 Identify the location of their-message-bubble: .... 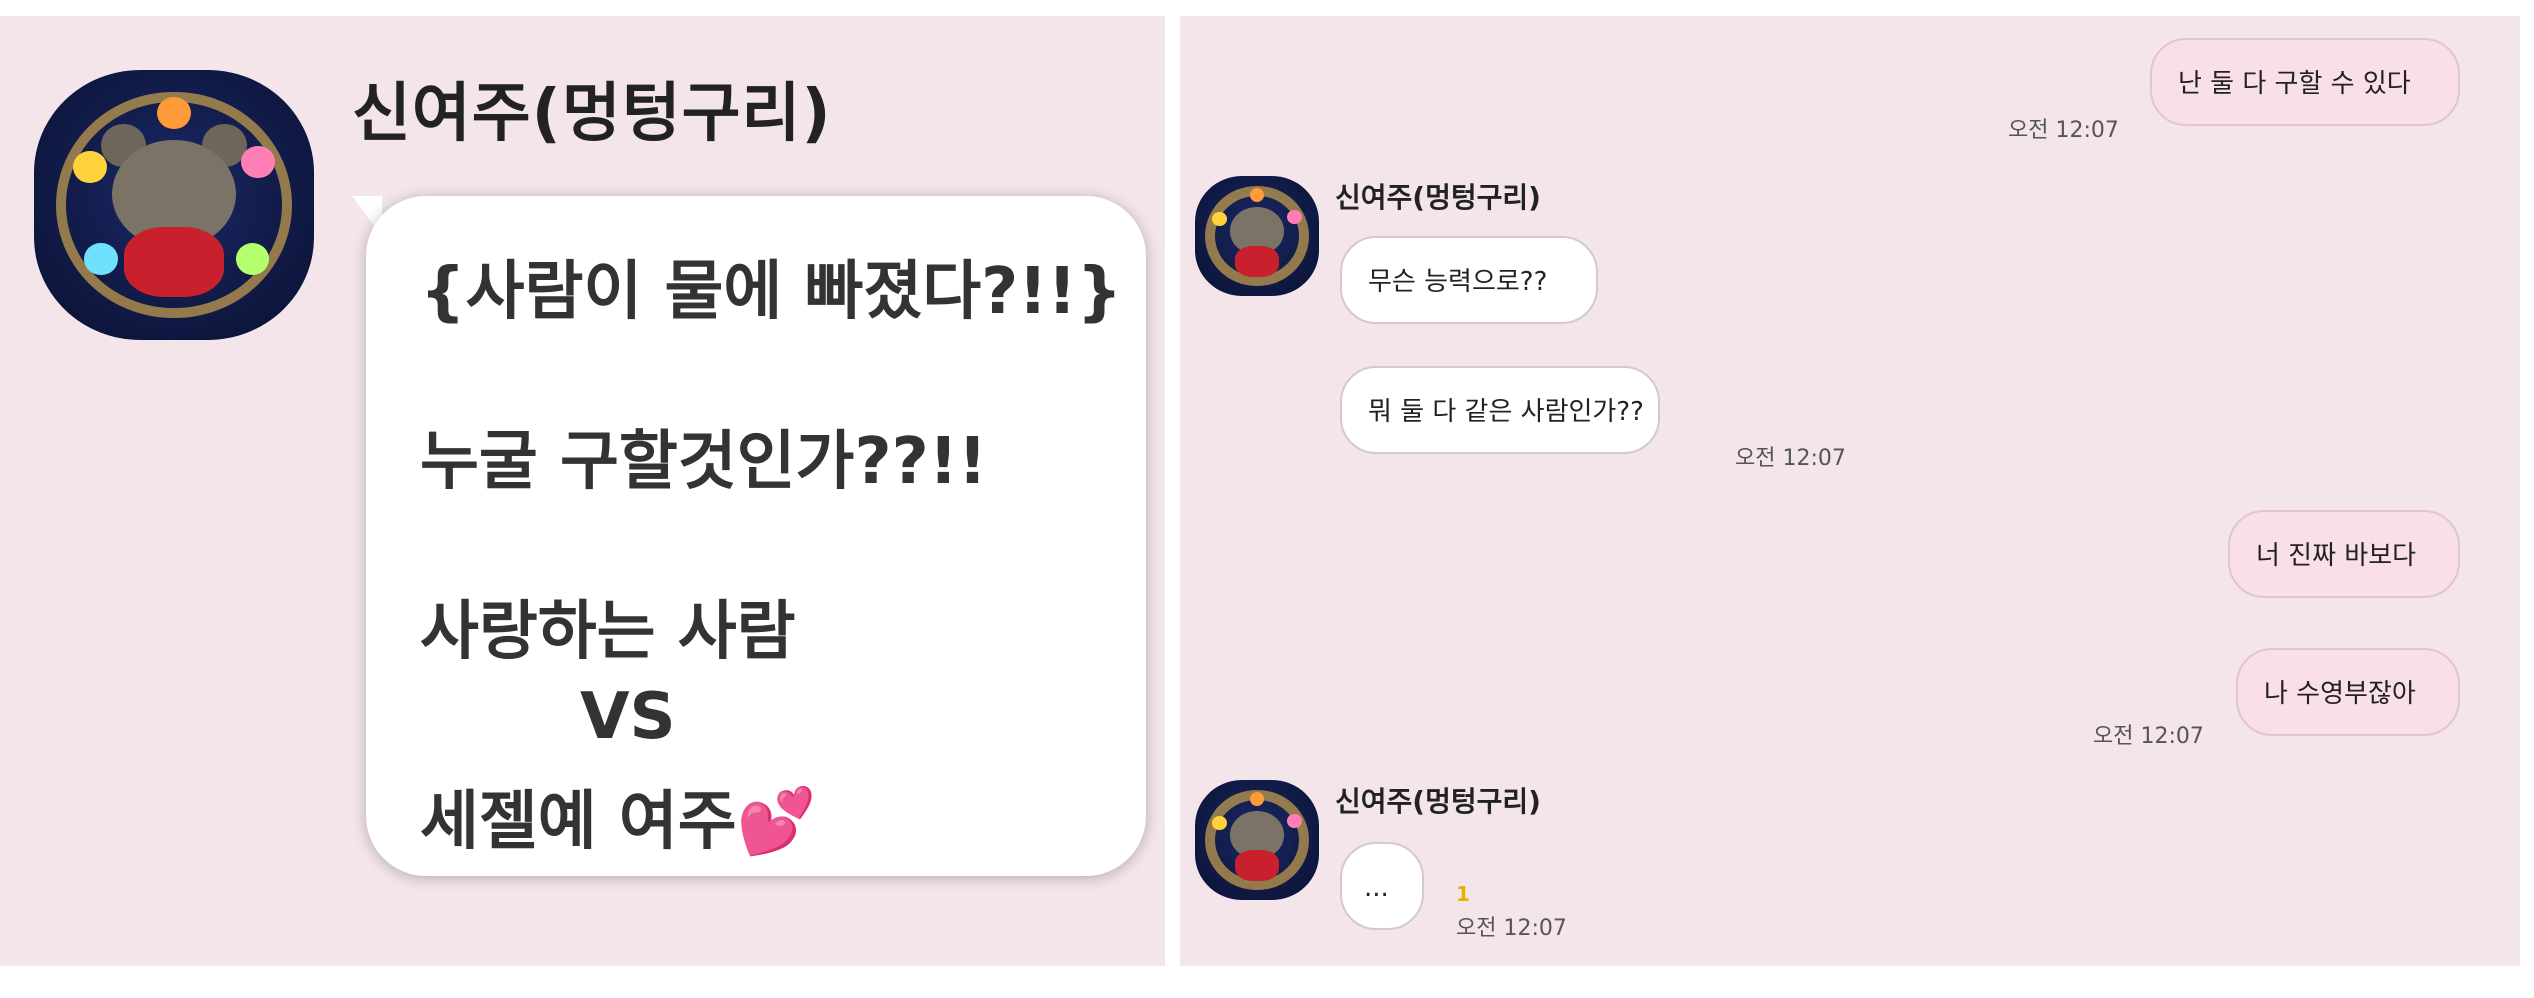
(1382, 886).